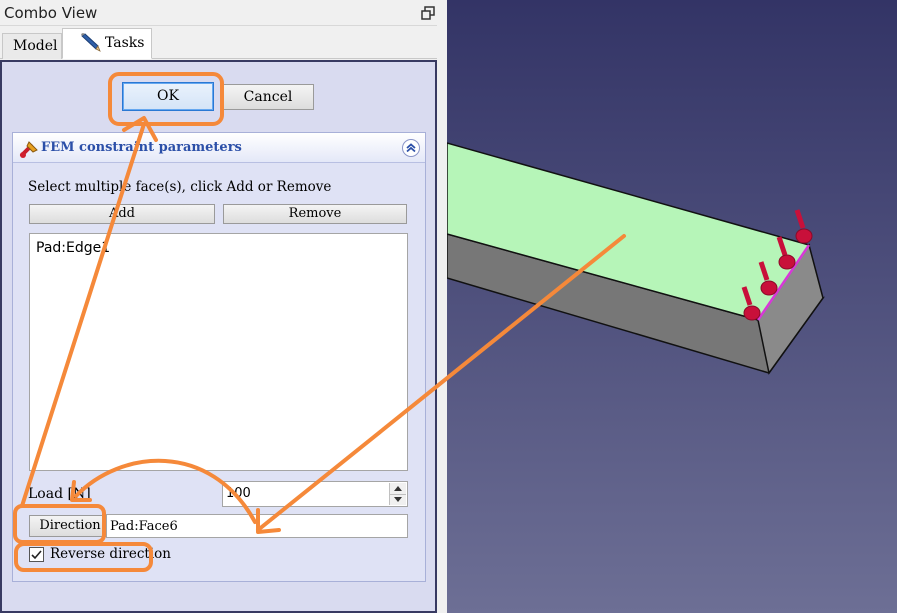 The width and height of the screenshot is (897, 613). Describe the element at coordinates (220, 43) in the screenshot. I see `combo-tabs: Model Tasks` at that location.